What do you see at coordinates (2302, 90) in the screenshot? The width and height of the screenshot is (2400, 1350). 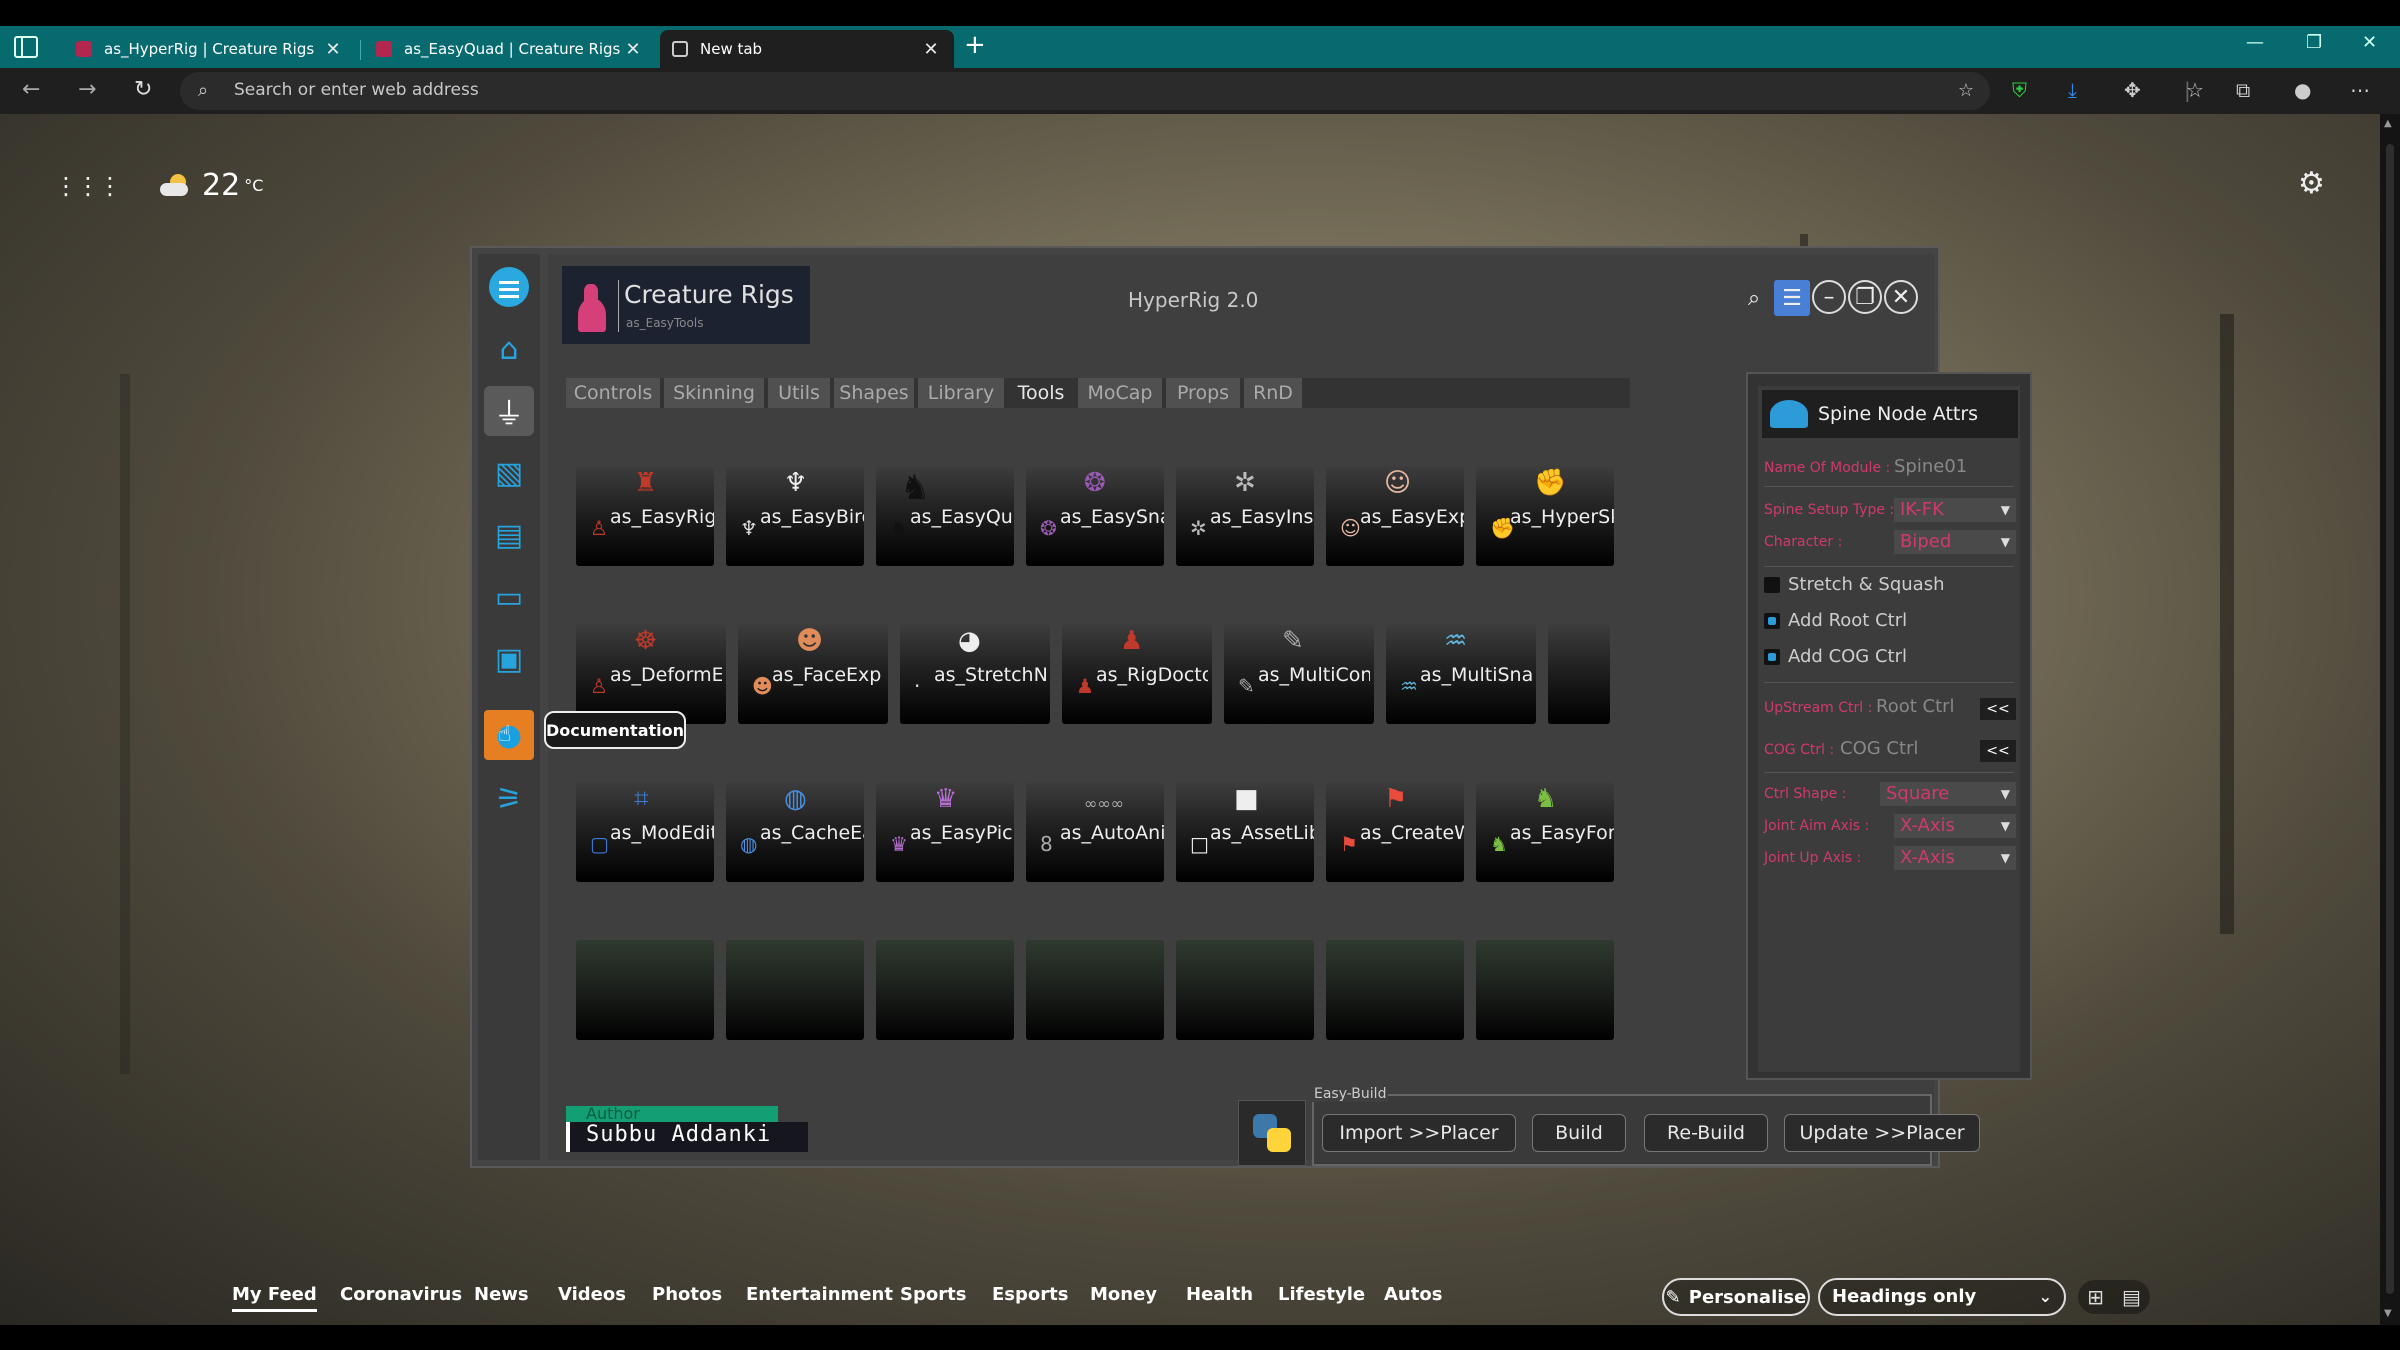 I see `profile-avatar-icon: ●` at bounding box center [2302, 90].